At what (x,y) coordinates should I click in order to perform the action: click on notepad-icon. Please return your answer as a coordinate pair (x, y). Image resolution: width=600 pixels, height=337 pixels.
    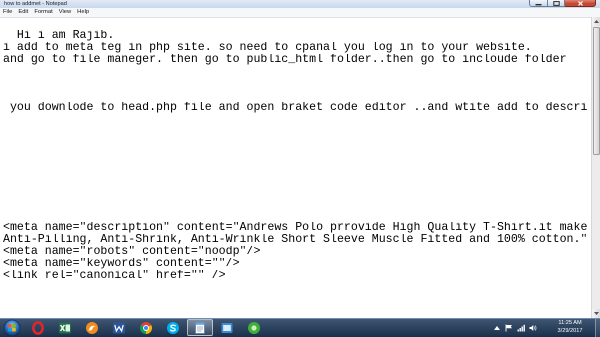
    Looking at the image, I should click on (200, 327).